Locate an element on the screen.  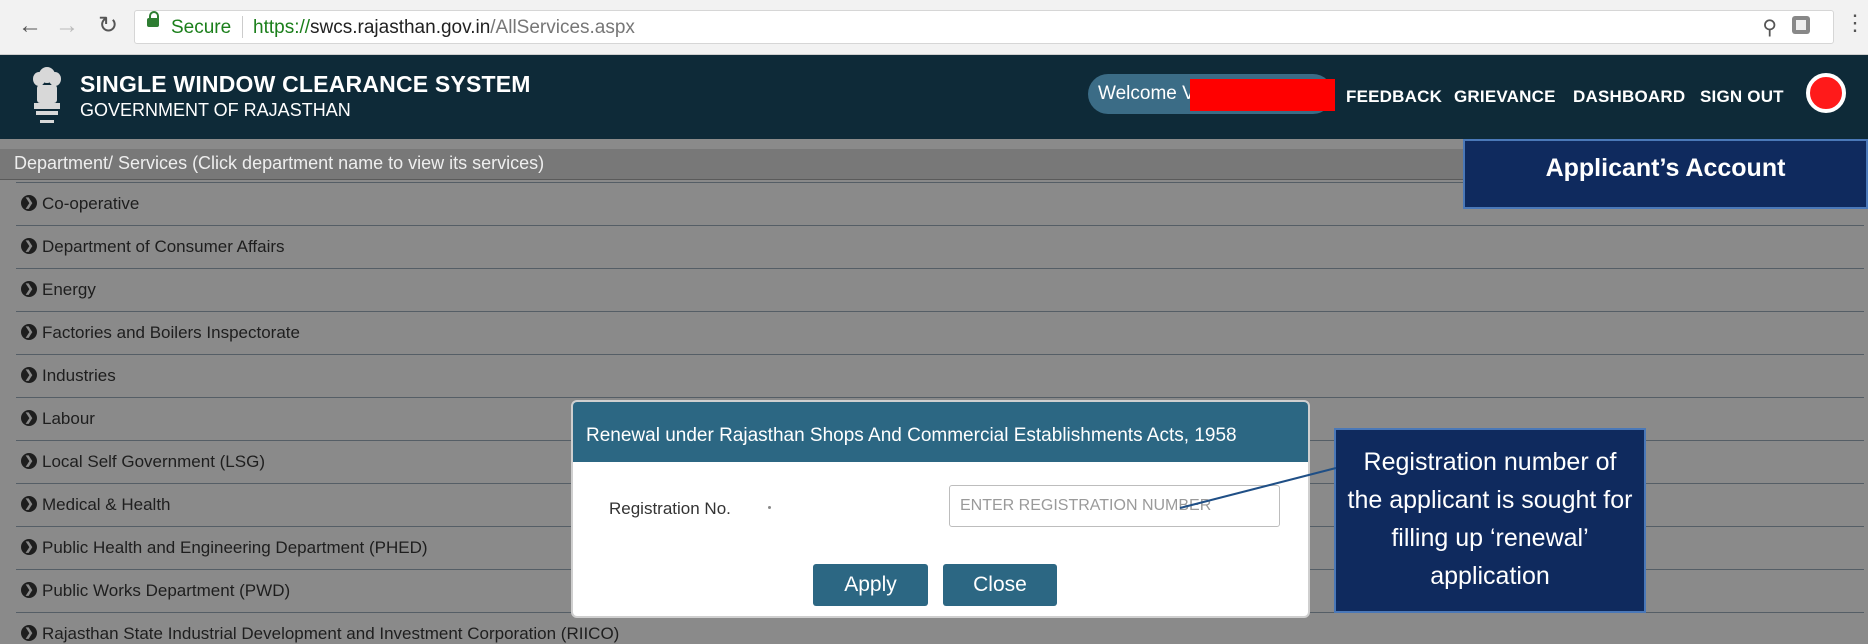
back-arrow-icon: ← is located at coordinates (30, 26).